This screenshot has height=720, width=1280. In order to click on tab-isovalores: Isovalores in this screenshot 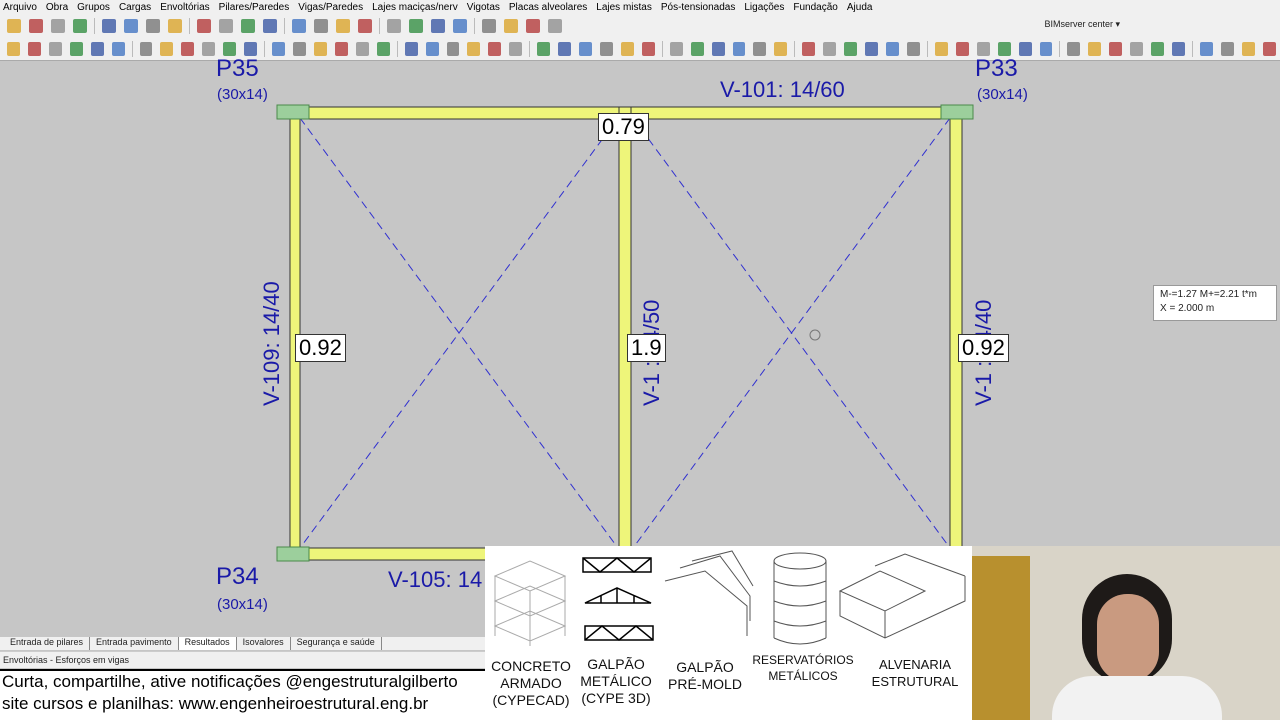, I will do `click(264, 643)`.